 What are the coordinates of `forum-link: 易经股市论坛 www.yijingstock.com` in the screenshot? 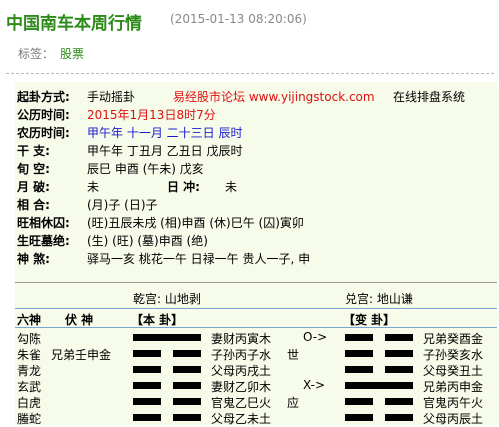 It's located at (274, 96).